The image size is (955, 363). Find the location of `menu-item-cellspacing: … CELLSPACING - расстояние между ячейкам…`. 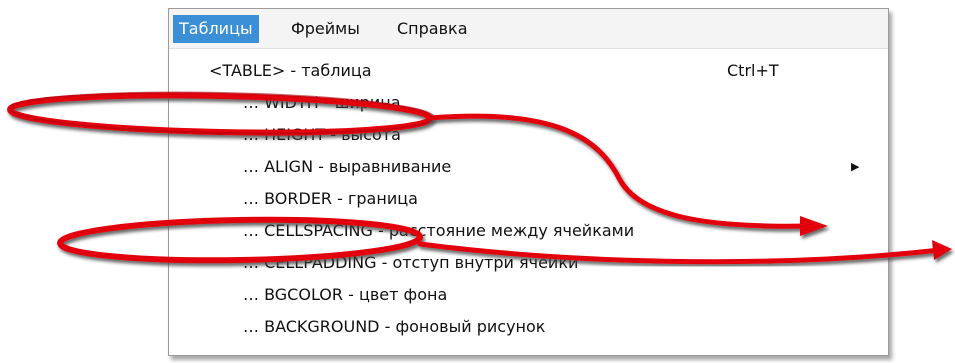

menu-item-cellspacing: … CELLSPACING - расстояние между ячейкам… is located at coordinates (529, 231).